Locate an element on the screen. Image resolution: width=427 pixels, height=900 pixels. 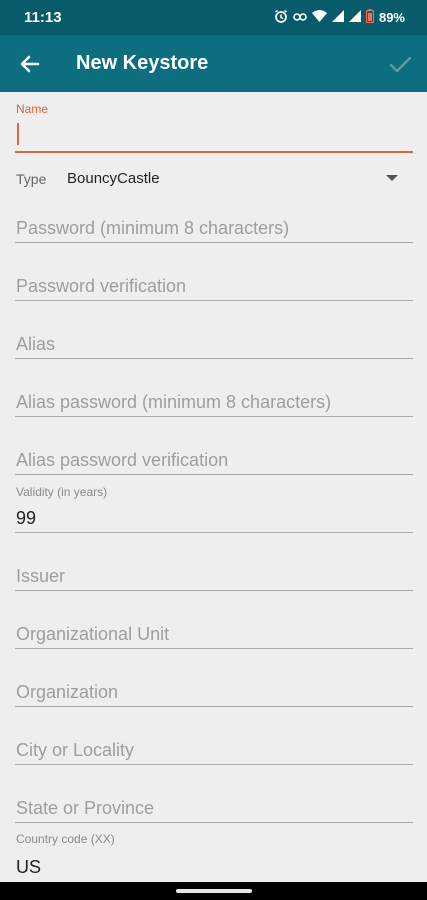
country-value: US is located at coordinates (29, 867).